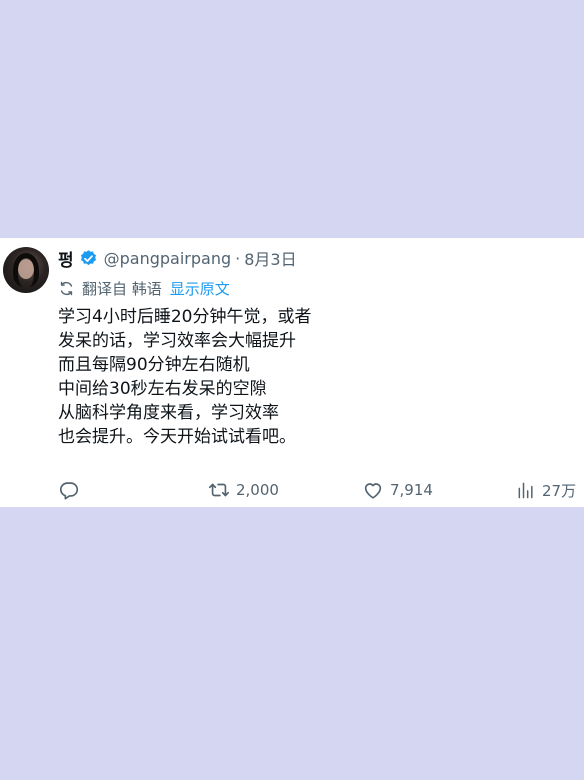  I want to click on user-handle: @pangpairpang, so click(168, 258).